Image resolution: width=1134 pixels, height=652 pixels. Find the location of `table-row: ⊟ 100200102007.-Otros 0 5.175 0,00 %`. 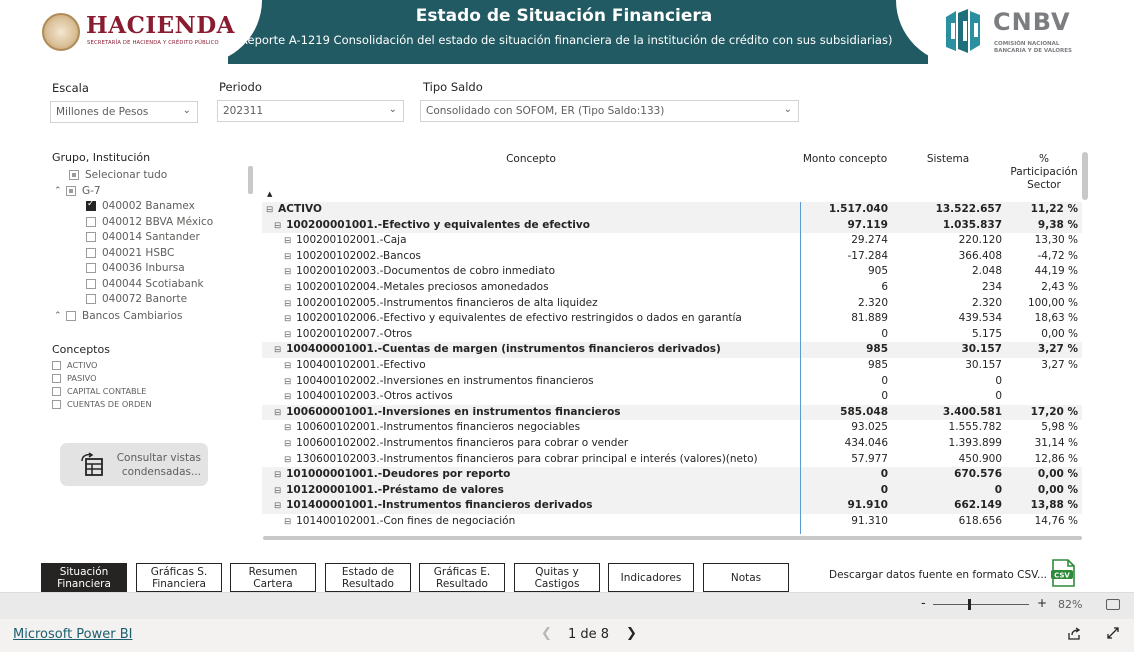

table-row: ⊟ 100200102007.-Otros 0 5.175 0,00 % is located at coordinates (672, 335).